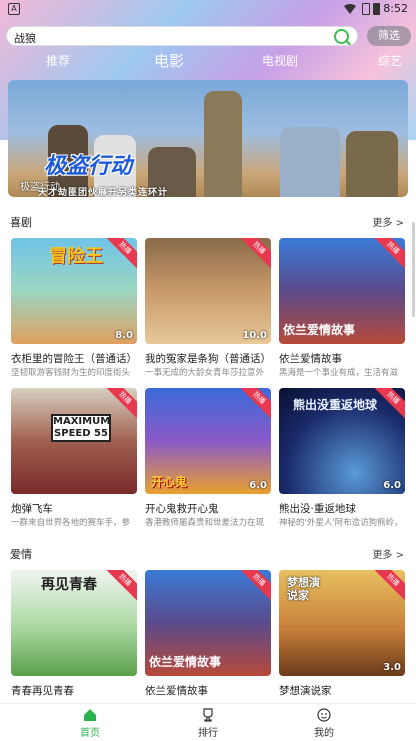  What do you see at coordinates (208, 441) in the screenshot?
I see `poster-image: 开心鬼 热播 6.0` at bounding box center [208, 441].